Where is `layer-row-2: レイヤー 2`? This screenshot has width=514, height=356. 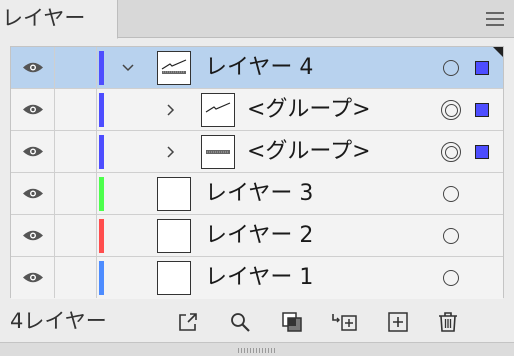
layer-row-2: レイヤー 2 is located at coordinates (257, 236).